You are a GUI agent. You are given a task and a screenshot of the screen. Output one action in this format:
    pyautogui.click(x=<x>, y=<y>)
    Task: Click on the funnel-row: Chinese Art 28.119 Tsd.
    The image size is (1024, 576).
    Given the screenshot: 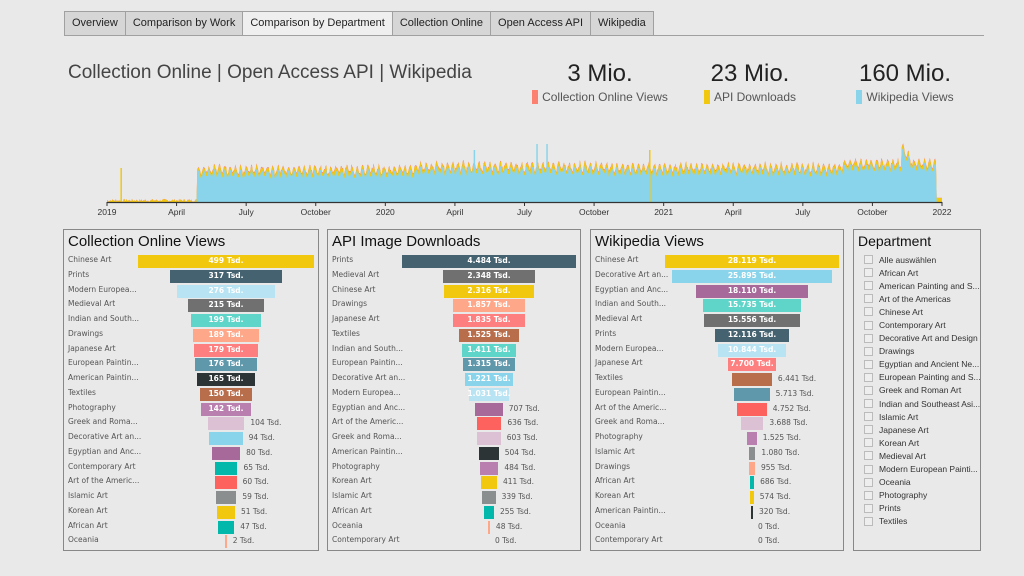 What is the action you would take?
    pyautogui.click(x=717, y=261)
    